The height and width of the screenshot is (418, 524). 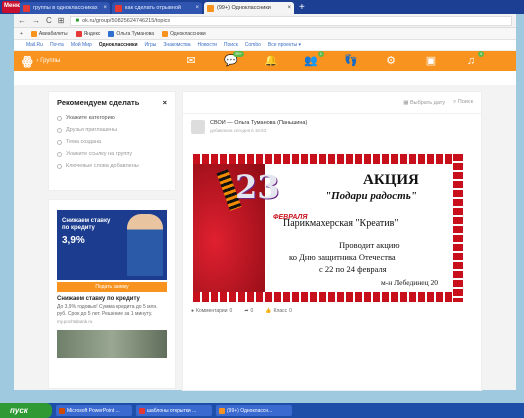 I want to click on bookmark-profile: Ольга Туманова, so click(x=131, y=33).